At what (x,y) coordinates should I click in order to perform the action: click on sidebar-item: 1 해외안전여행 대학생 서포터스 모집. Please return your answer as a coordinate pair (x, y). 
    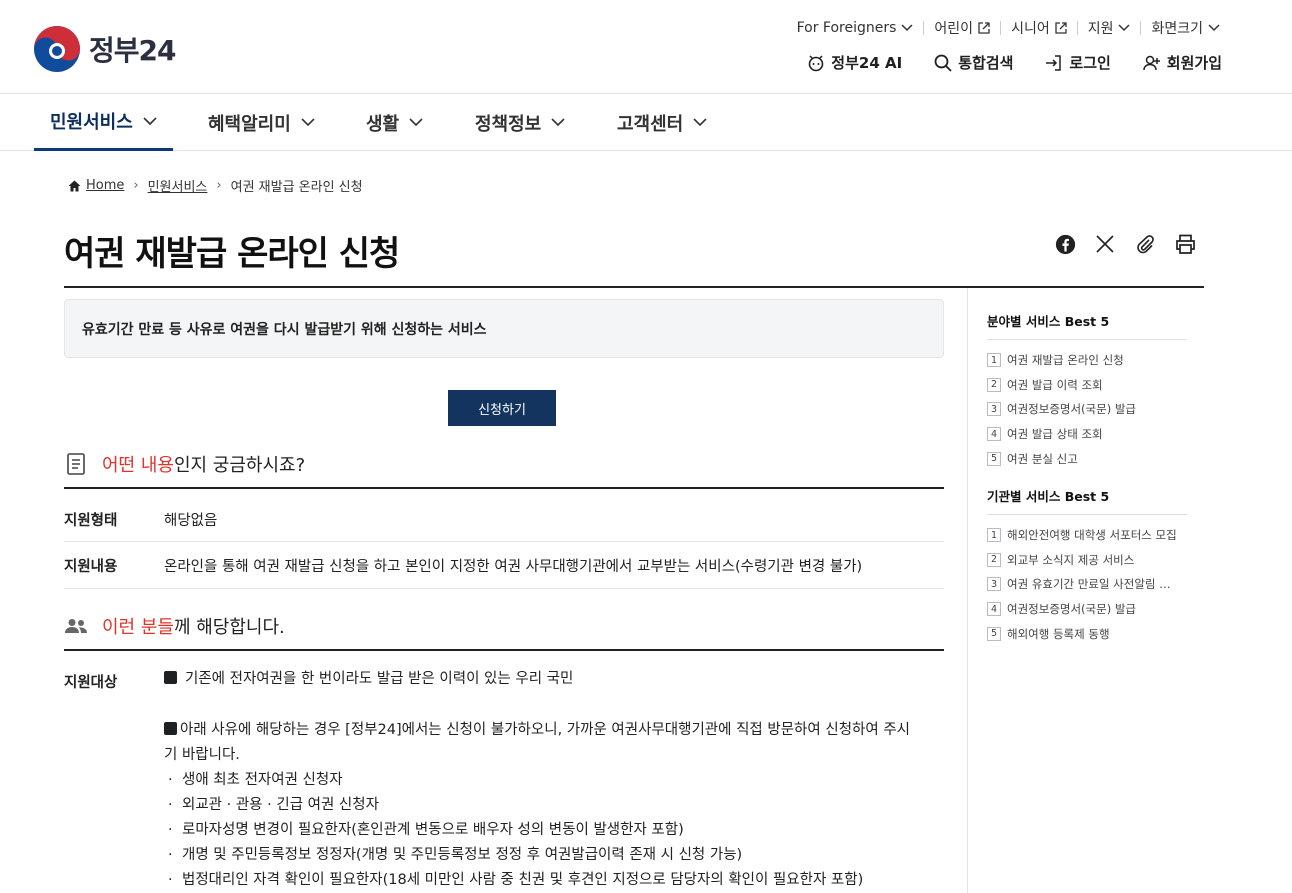
    Looking at the image, I should click on (1087, 535).